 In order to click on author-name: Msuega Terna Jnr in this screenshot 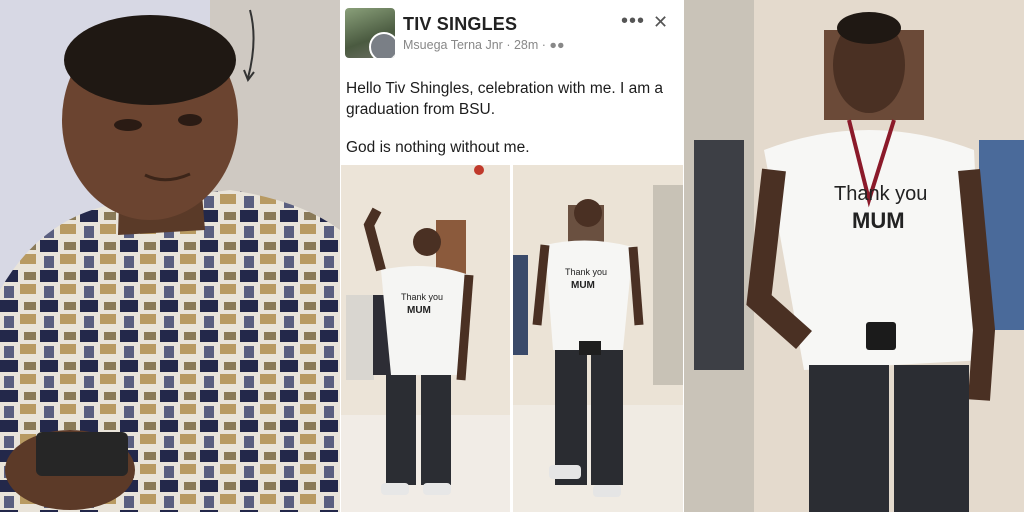, I will do `click(453, 45)`.